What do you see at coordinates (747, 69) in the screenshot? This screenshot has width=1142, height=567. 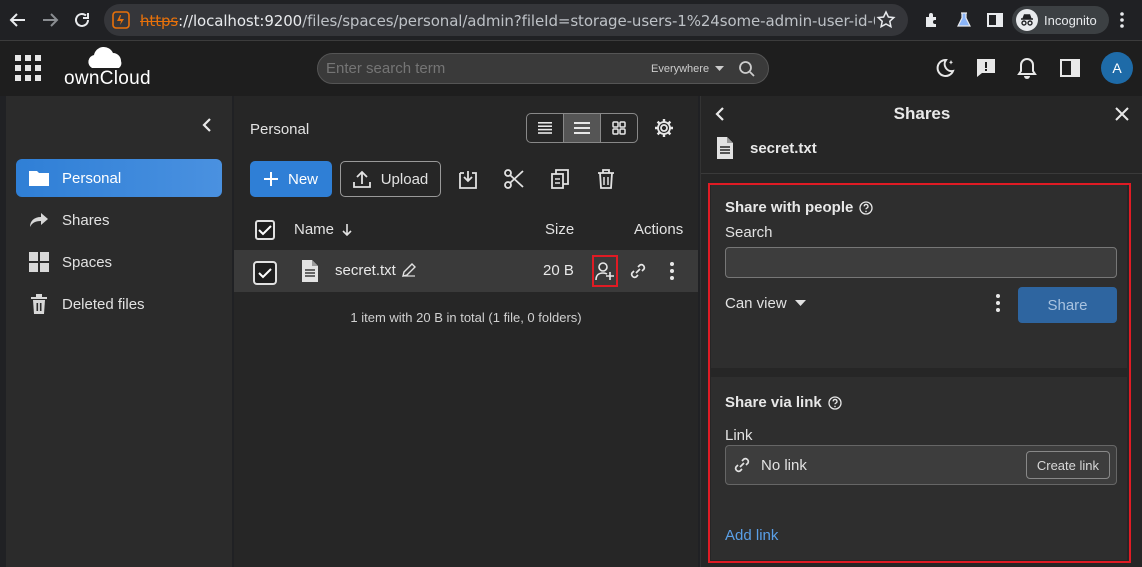 I see `search-icon` at bounding box center [747, 69].